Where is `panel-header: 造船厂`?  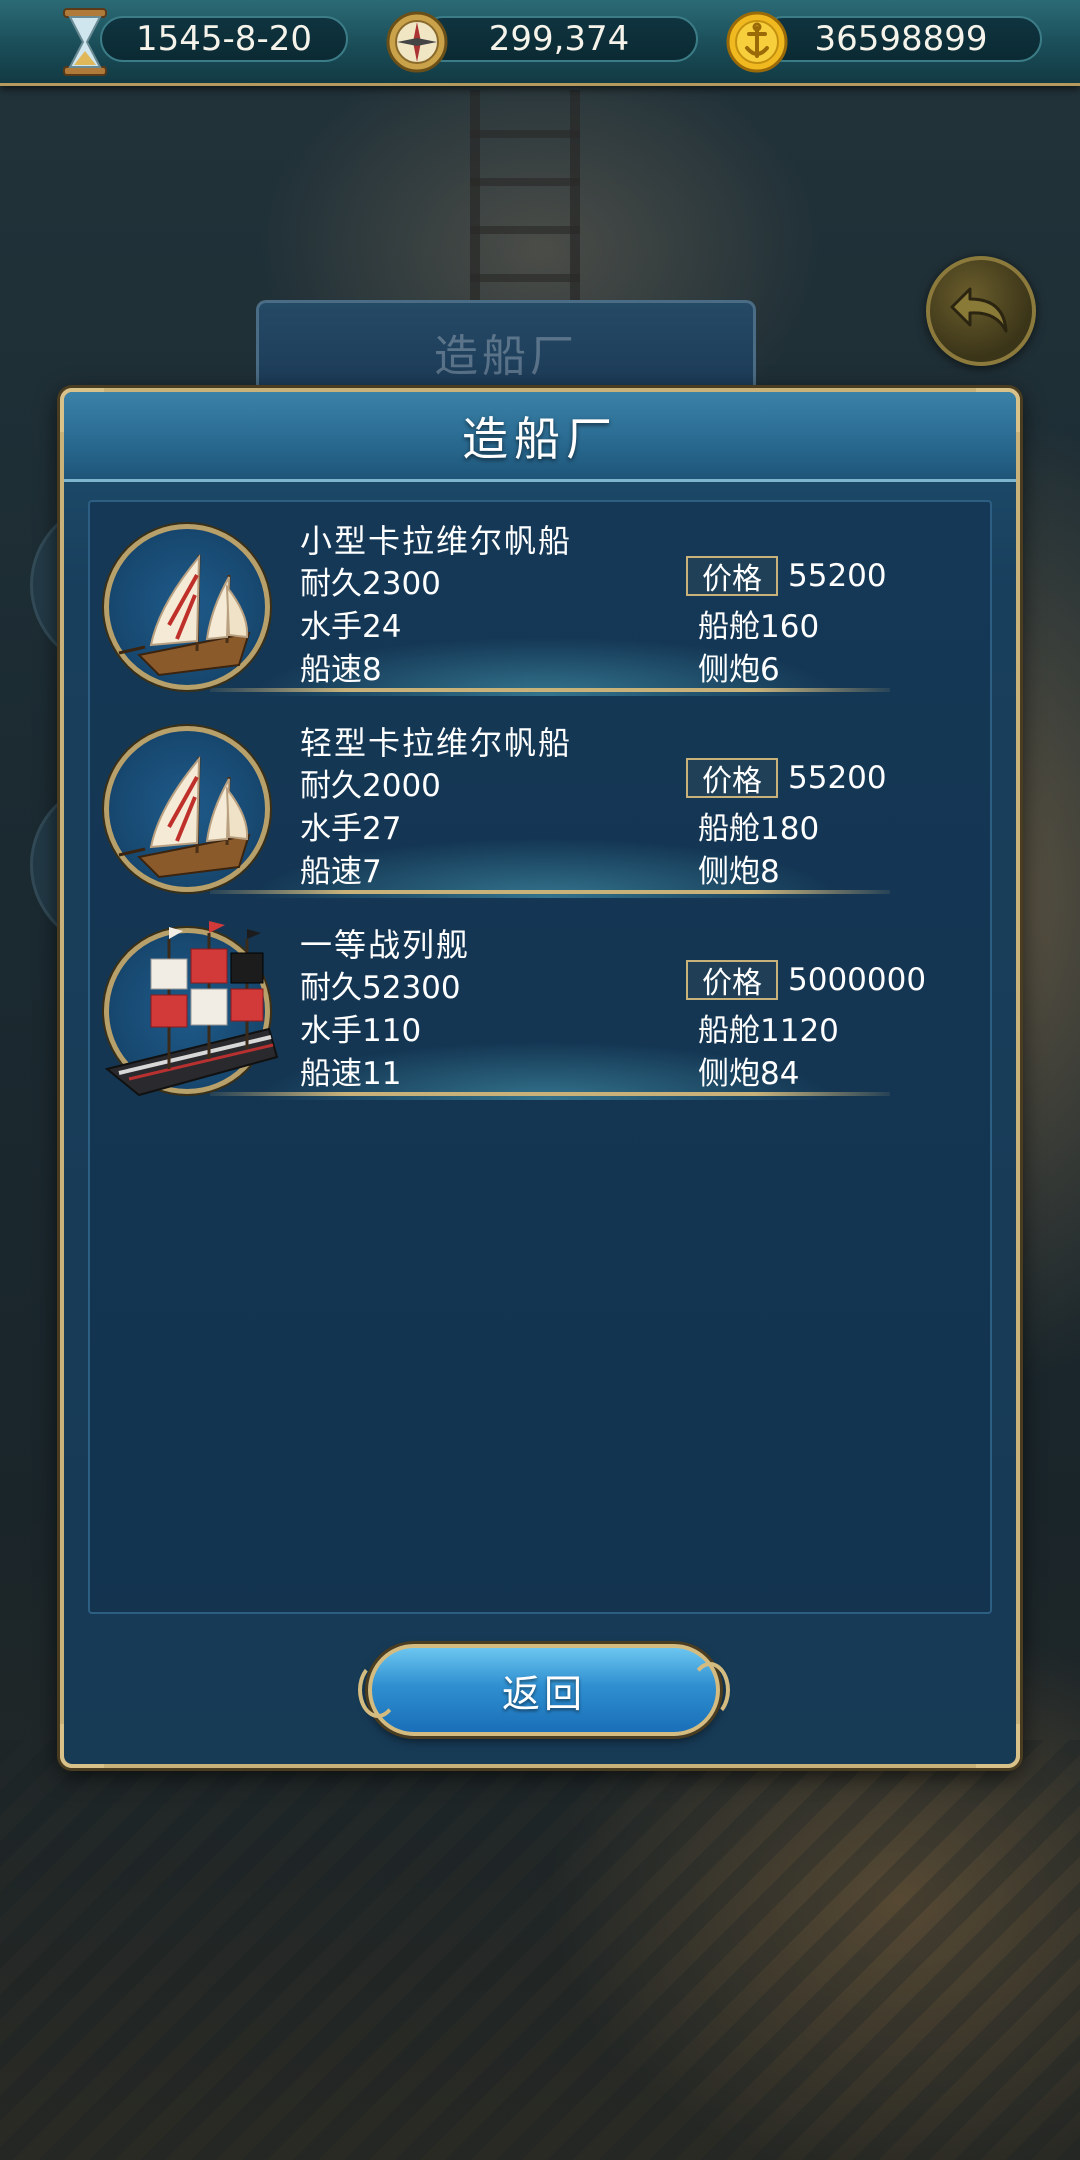 panel-header: 造船厂 is located at coordinates (540, 437).